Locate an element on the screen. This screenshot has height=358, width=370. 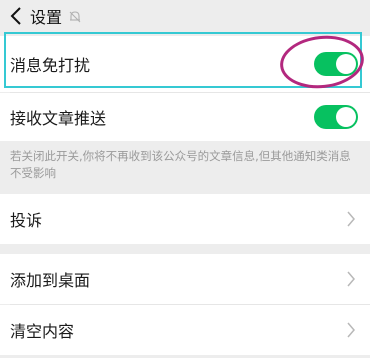
menu-item-add-to-desktop: 添加到桌面 is located at coordinates (185, 279).